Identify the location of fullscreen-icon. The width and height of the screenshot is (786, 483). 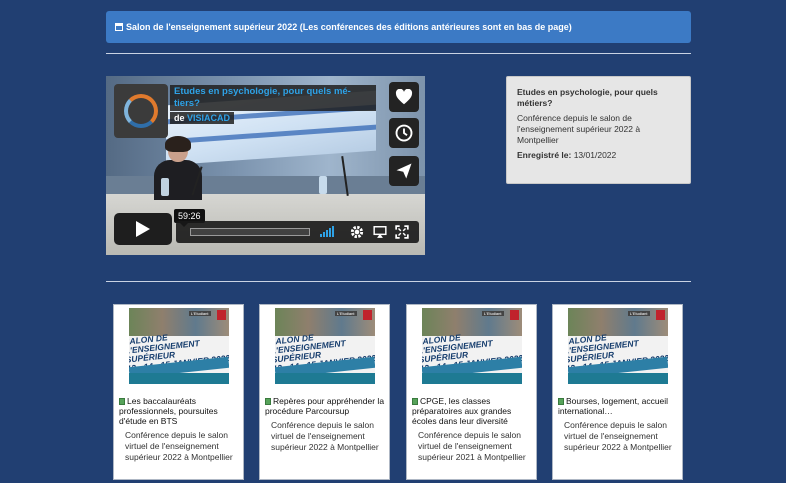
(402, 232).